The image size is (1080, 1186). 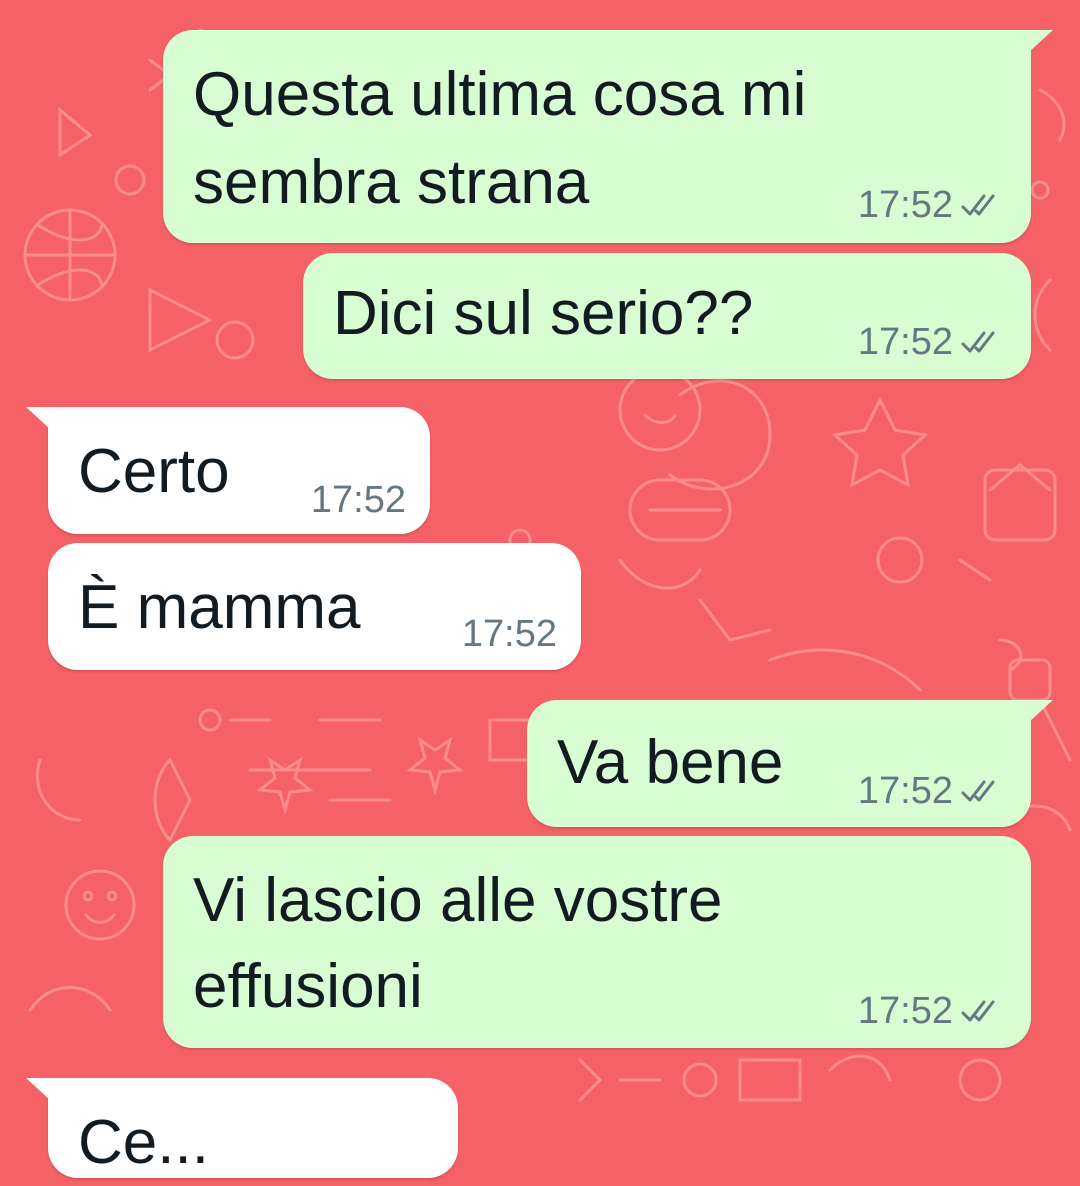 I want to click on incoming-message-bubble: Certo 17:52, so click(x=228, y=470).